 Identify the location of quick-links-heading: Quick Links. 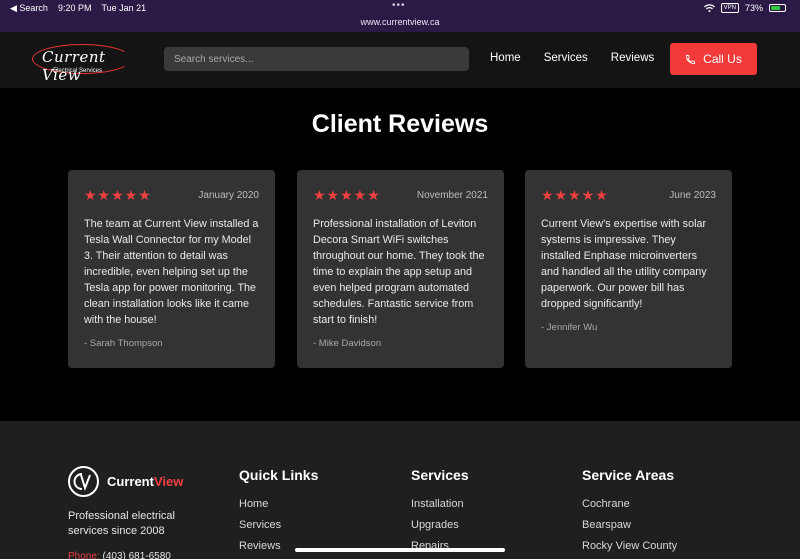
(279, 475).